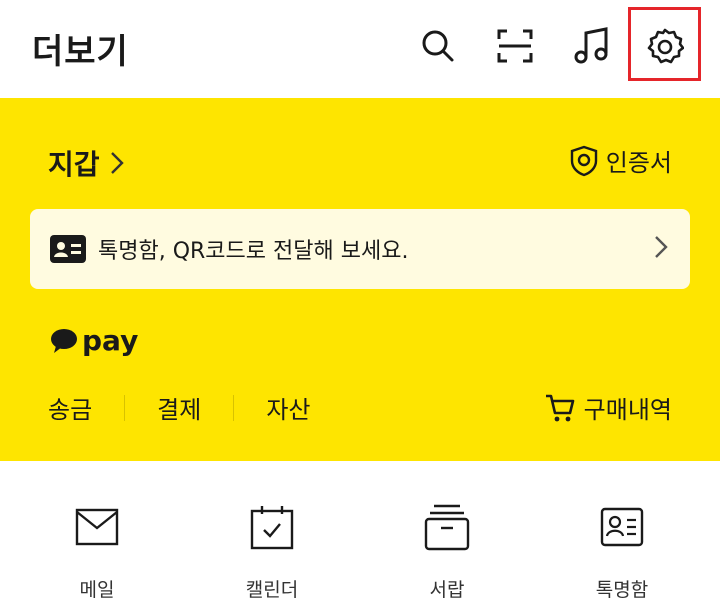 The width and height of the screenshot is (720, 603). What do you see at coordinates (447, 590) in the screenshot?
I see `grid-item-label: 서랍` at bounding box center [447, 590].